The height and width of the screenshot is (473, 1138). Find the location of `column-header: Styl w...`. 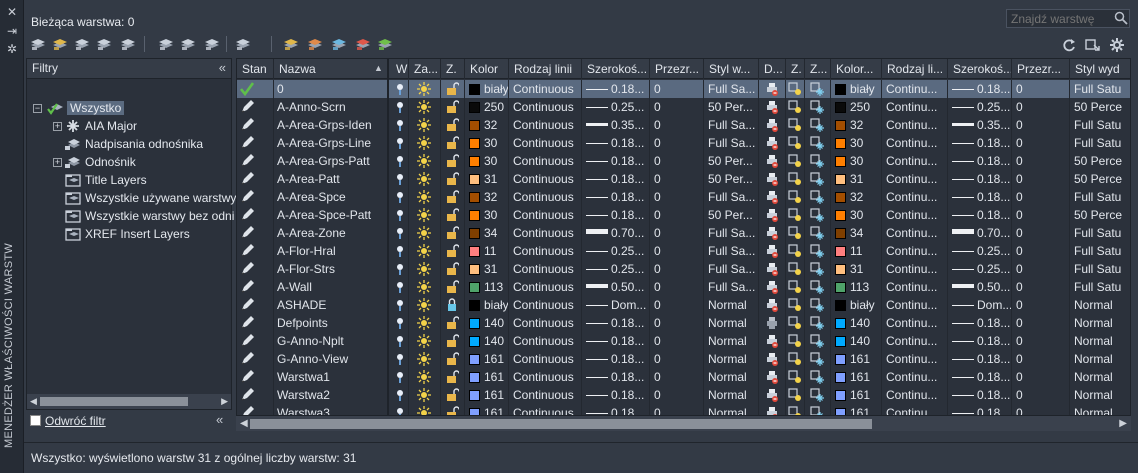

column-header: Styl w... is located at coordinates (731, 69).